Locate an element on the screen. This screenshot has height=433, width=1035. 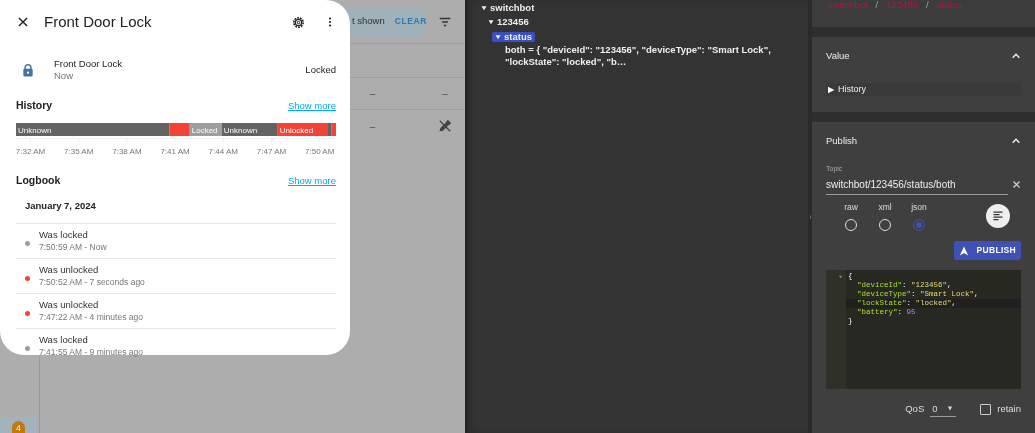
topic-field: switchbot/123456/status/both is located at coordinates (917, 184).